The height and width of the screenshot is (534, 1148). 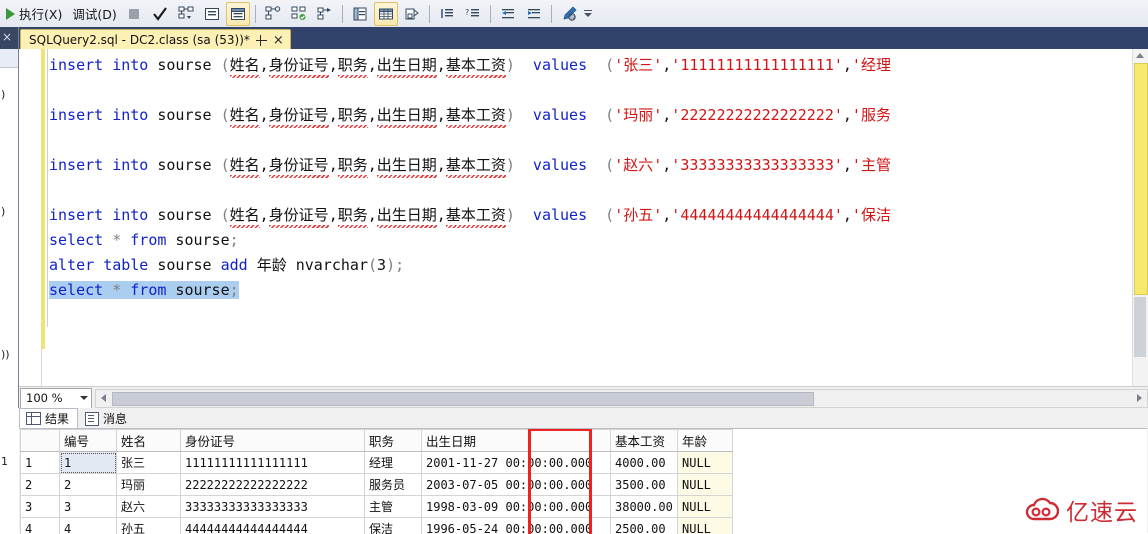 What do you see at coordinates (84, 398) in the screenshot?
I see `chevron-down-icon` at bounding box center [84, 398].